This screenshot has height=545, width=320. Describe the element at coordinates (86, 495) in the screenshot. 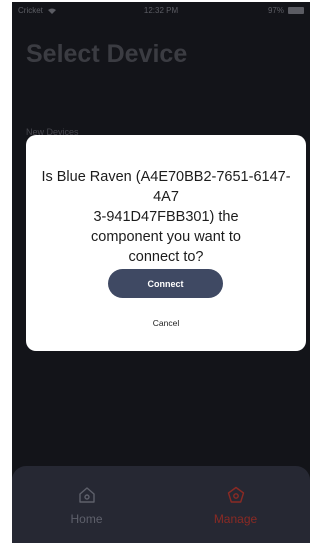

I see `home-icon` at that location.